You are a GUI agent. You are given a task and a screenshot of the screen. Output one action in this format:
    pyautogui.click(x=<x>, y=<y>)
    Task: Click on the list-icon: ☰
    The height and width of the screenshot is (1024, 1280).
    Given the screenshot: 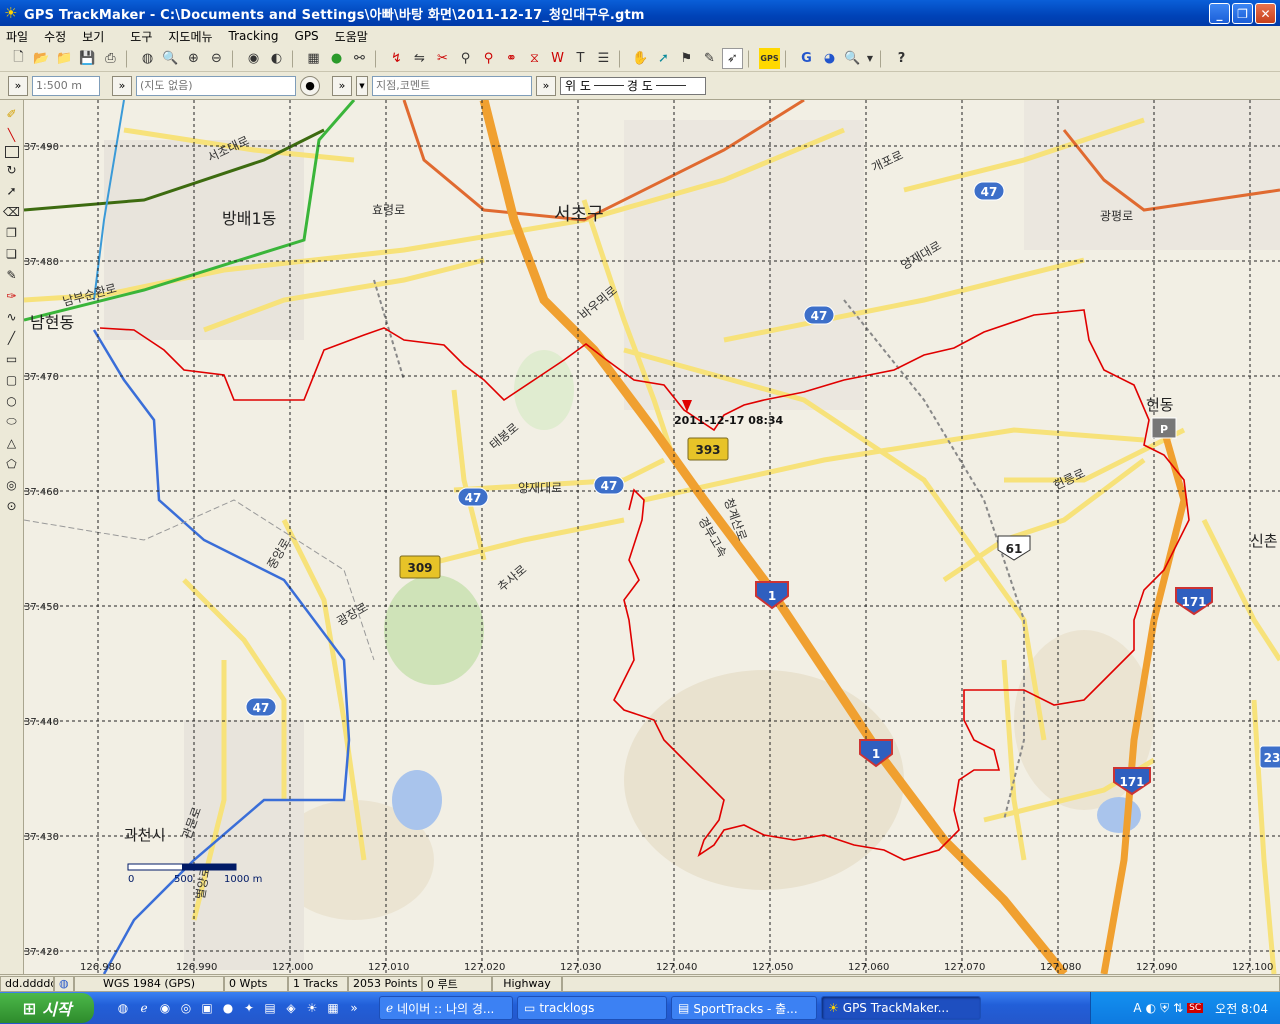 What is the action you would take?
    pyautogui.click(x=603, y=58)
    